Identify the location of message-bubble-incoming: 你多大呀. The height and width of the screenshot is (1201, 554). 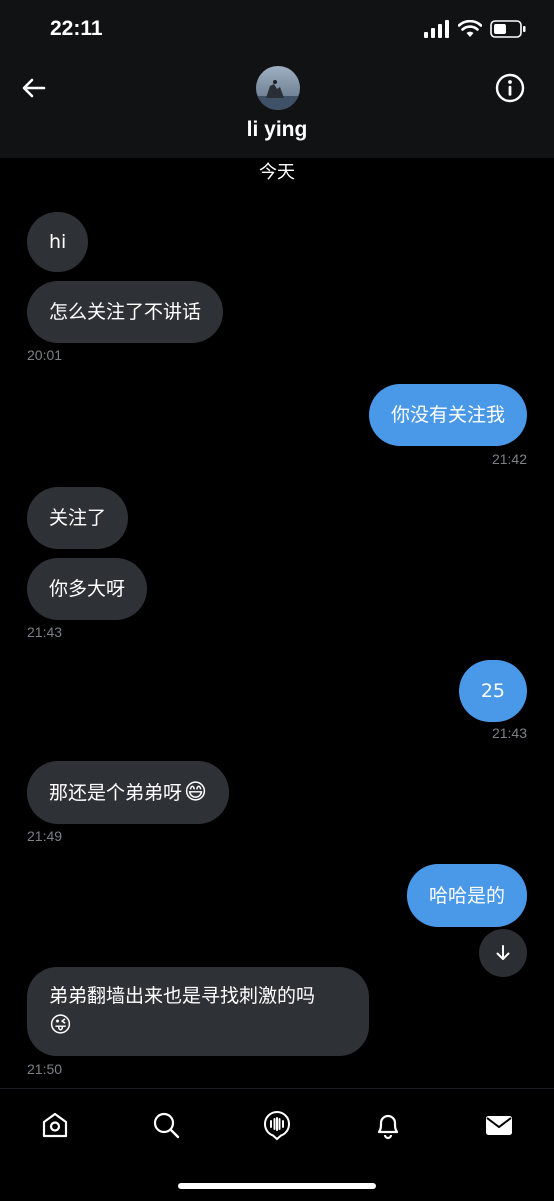
(87, 589).